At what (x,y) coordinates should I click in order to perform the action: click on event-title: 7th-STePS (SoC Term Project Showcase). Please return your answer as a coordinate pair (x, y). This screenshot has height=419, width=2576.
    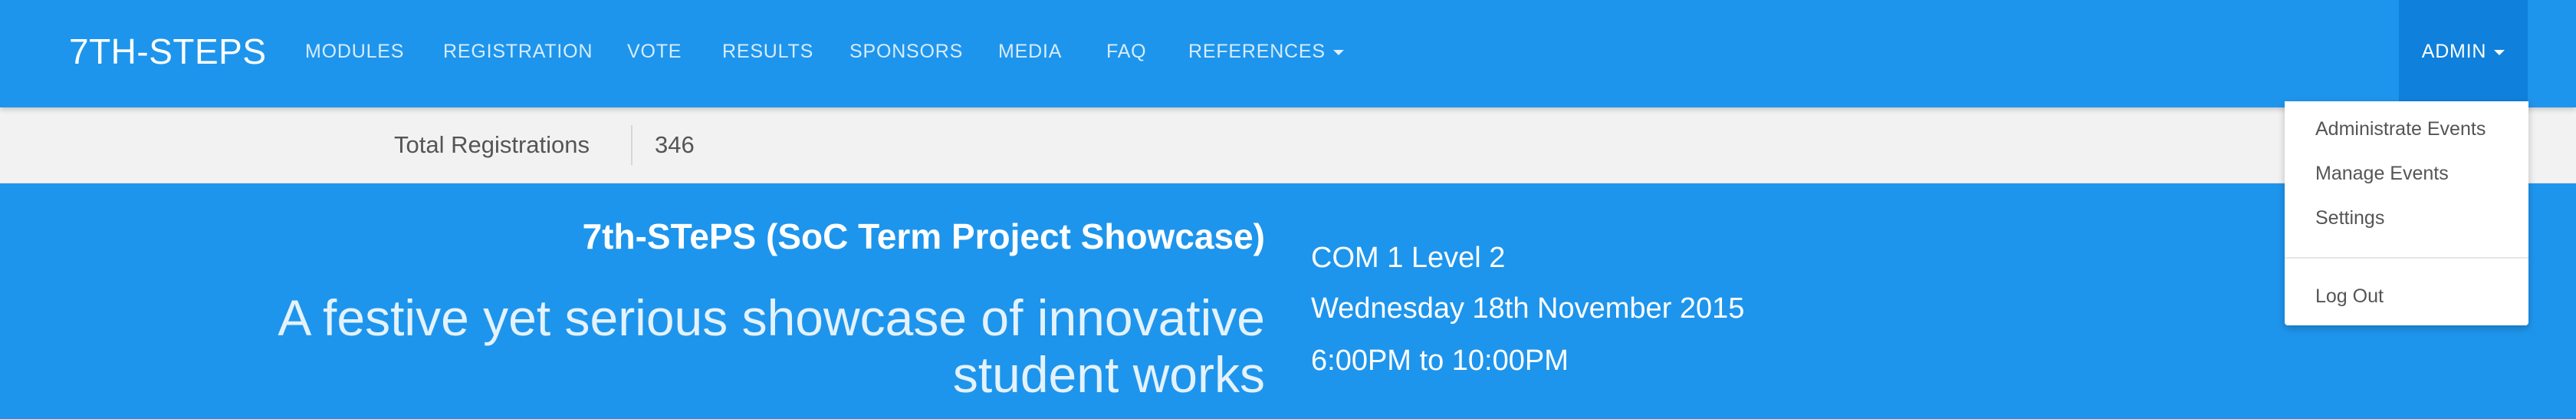
    Looking at the image, I should click on (923, 236).